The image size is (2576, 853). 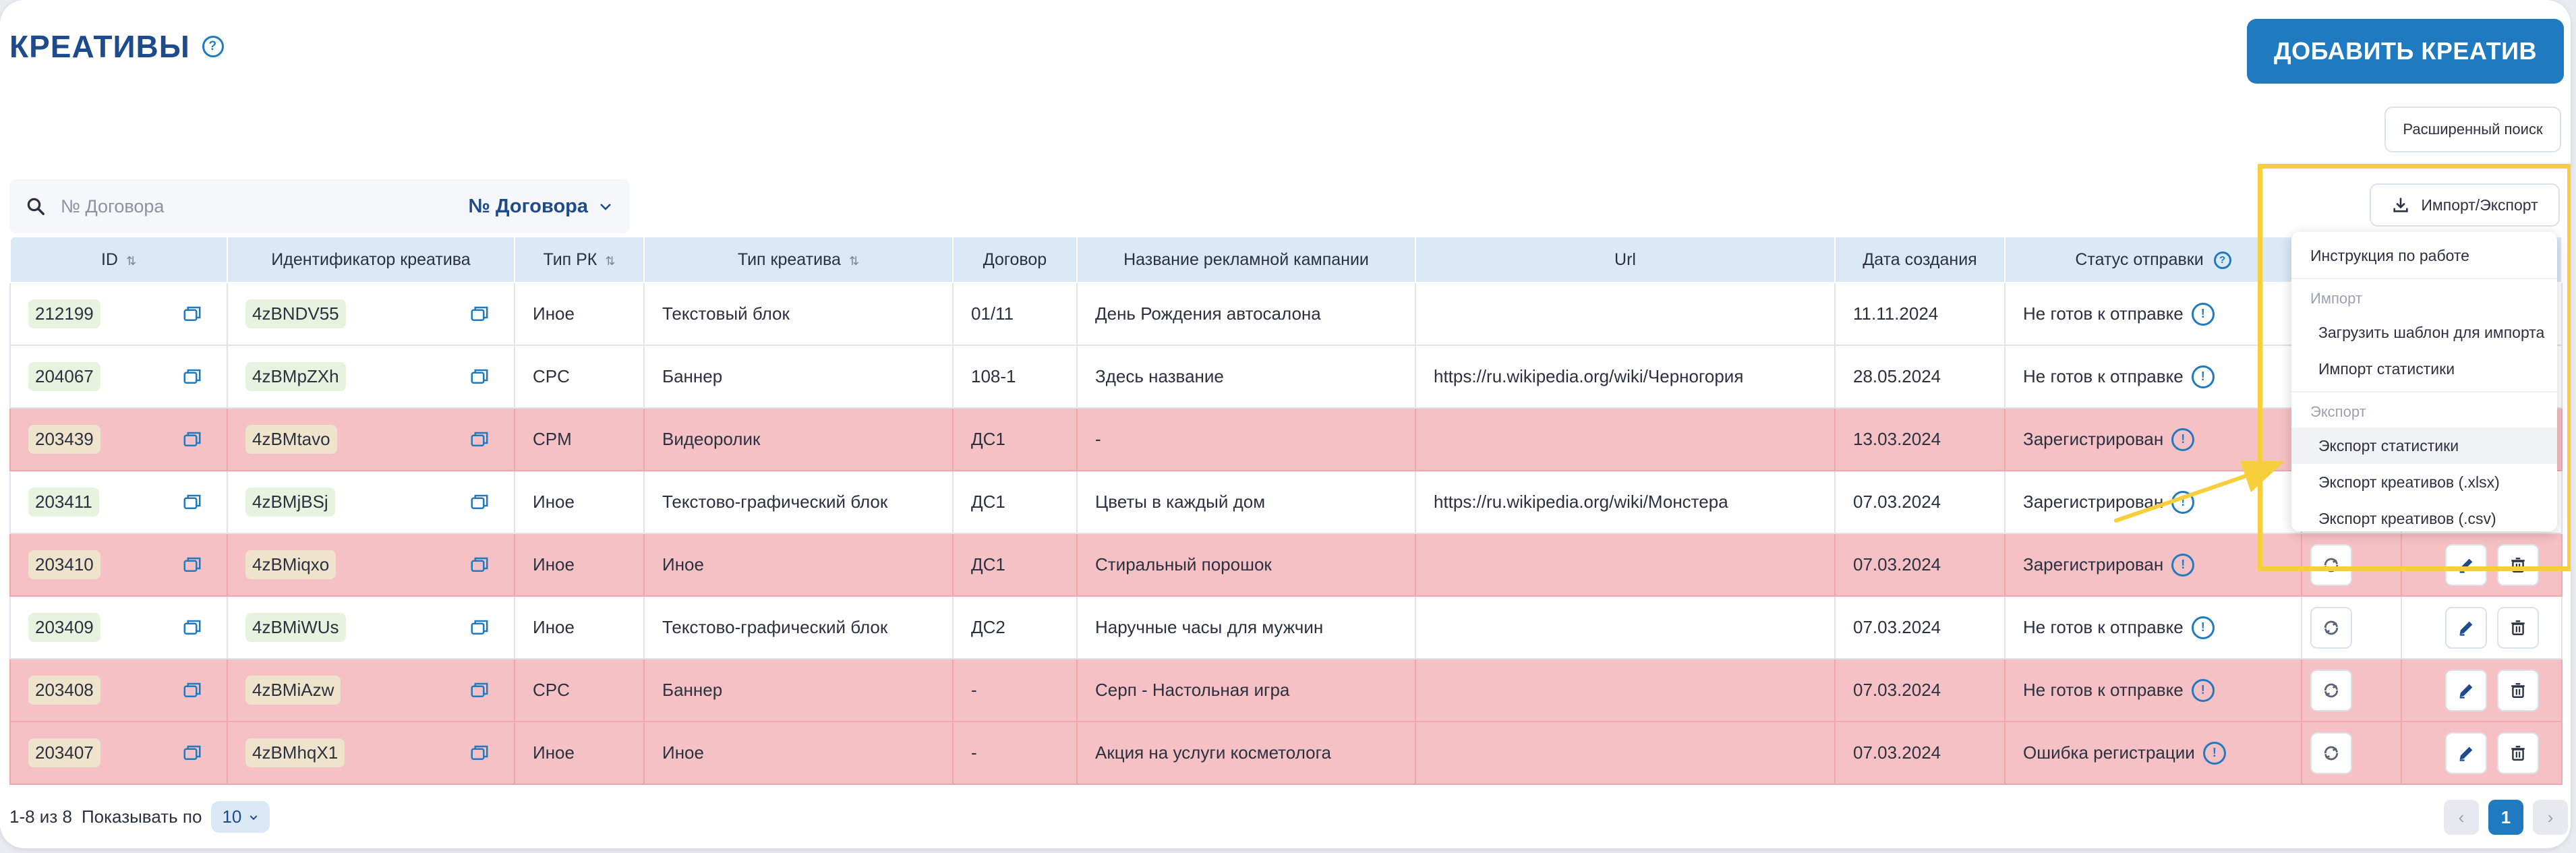 I want to click on chevron-down-icon, so click(x=254, y=817).